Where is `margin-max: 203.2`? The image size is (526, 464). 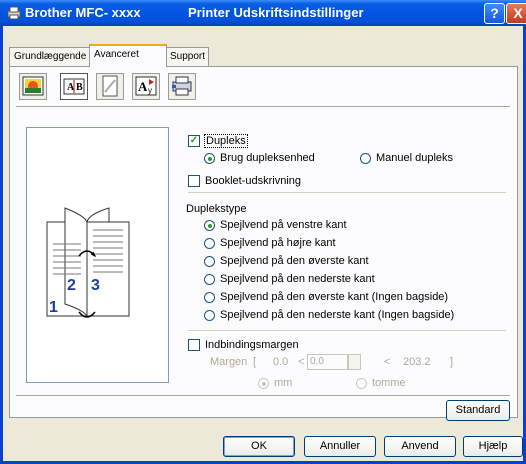
margin-max: 203.2 is located at coordinates (417, 362).